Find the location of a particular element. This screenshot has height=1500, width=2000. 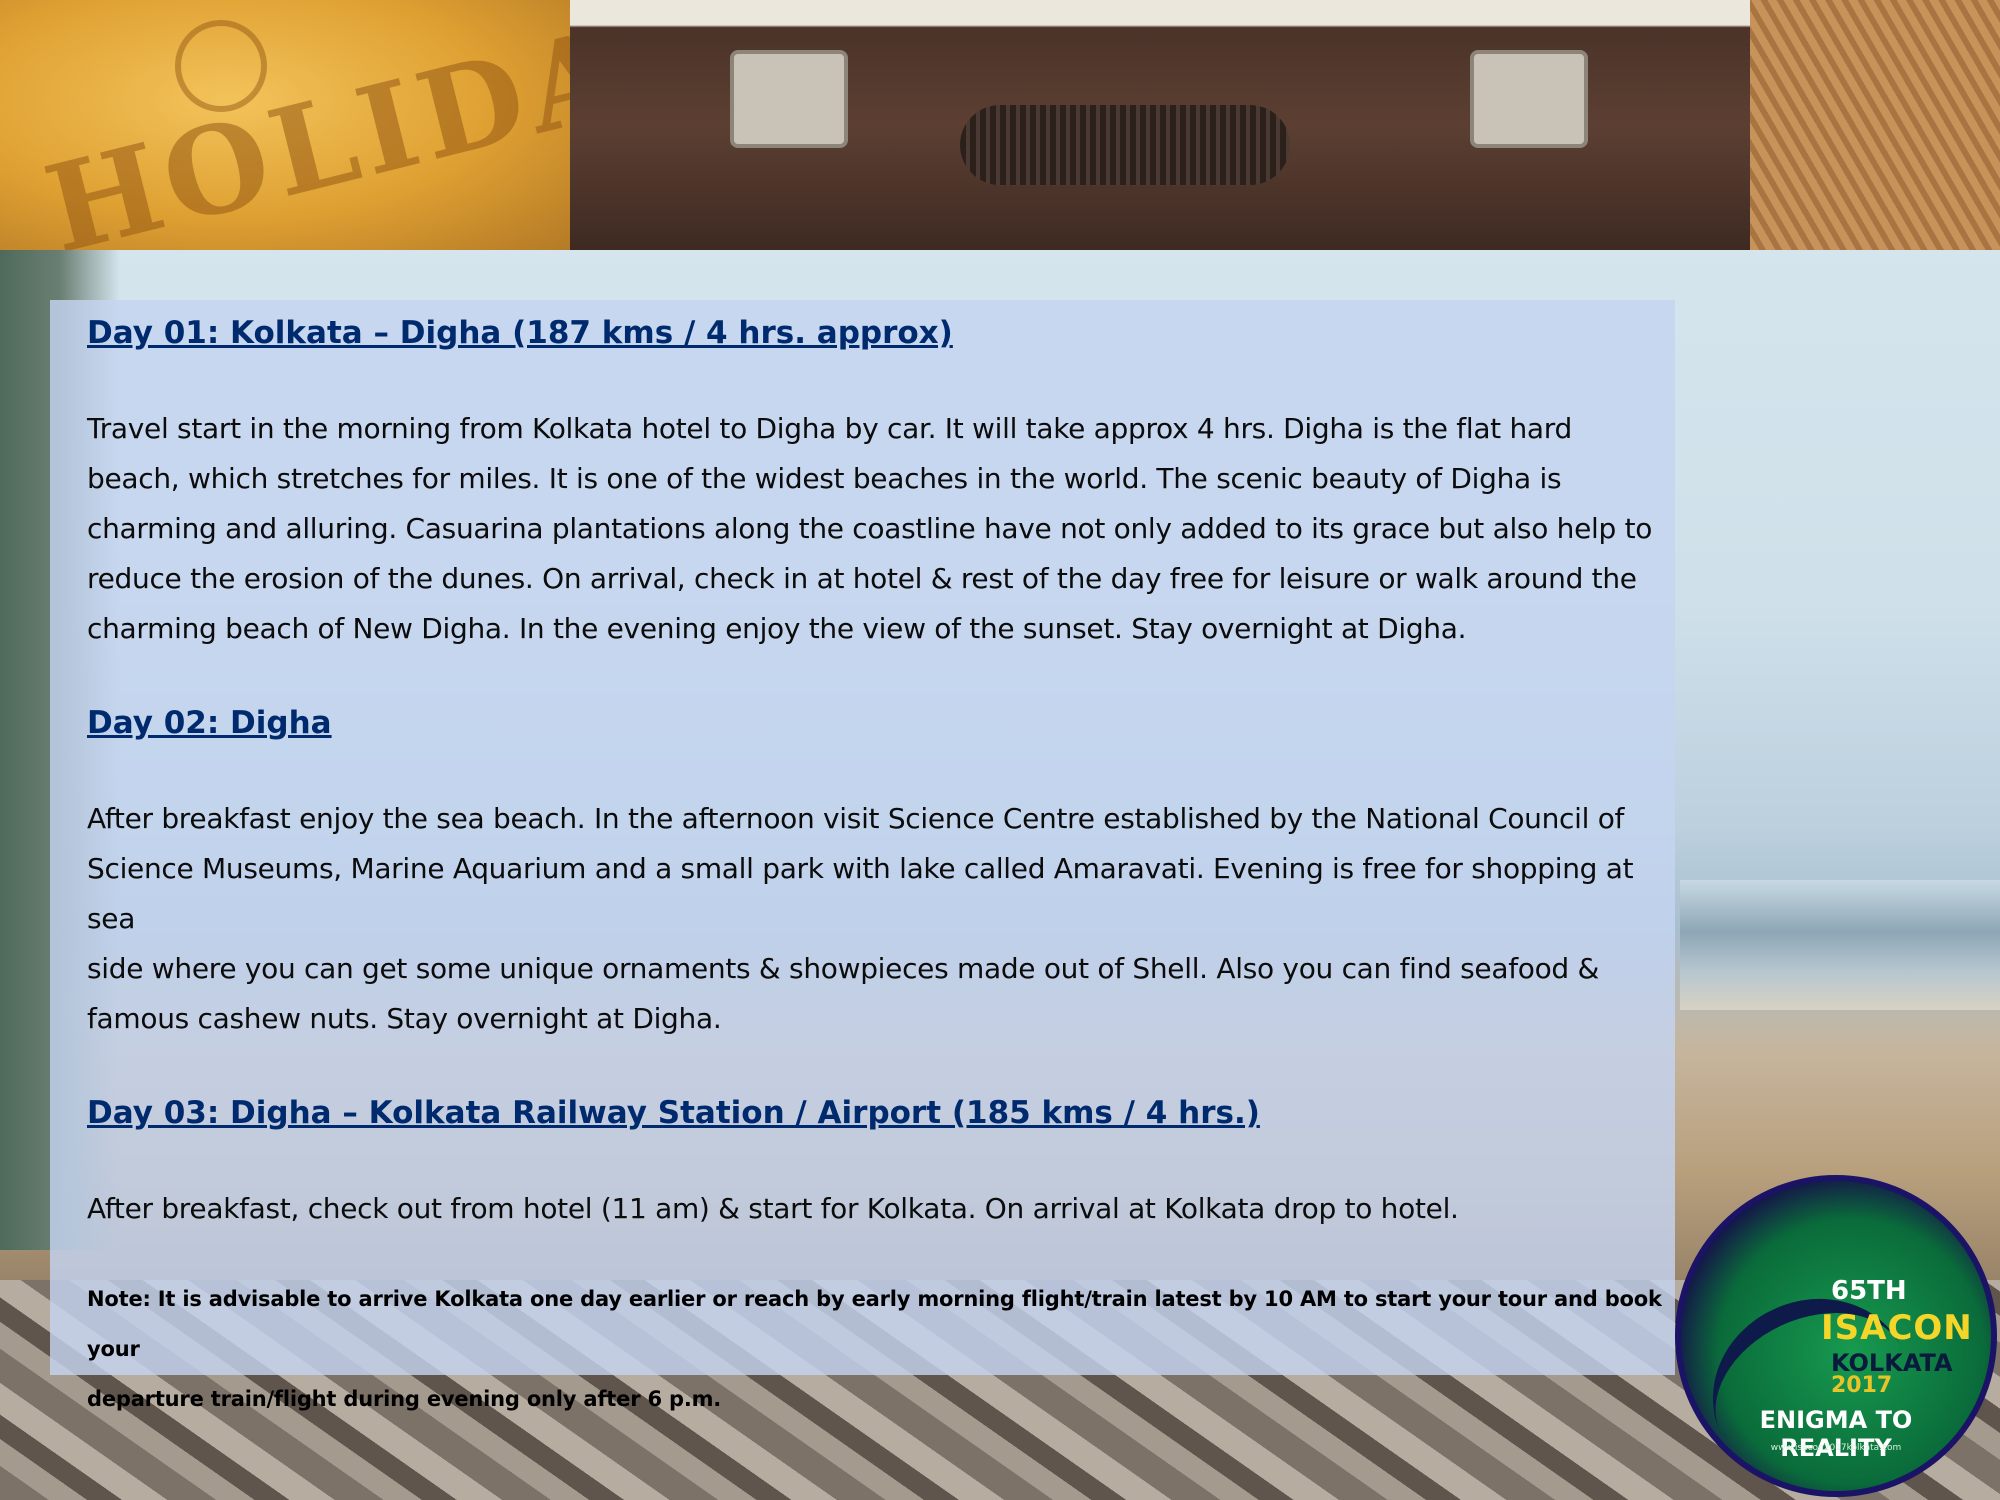

straw-bag-image is located at coordinates (1875, 125).